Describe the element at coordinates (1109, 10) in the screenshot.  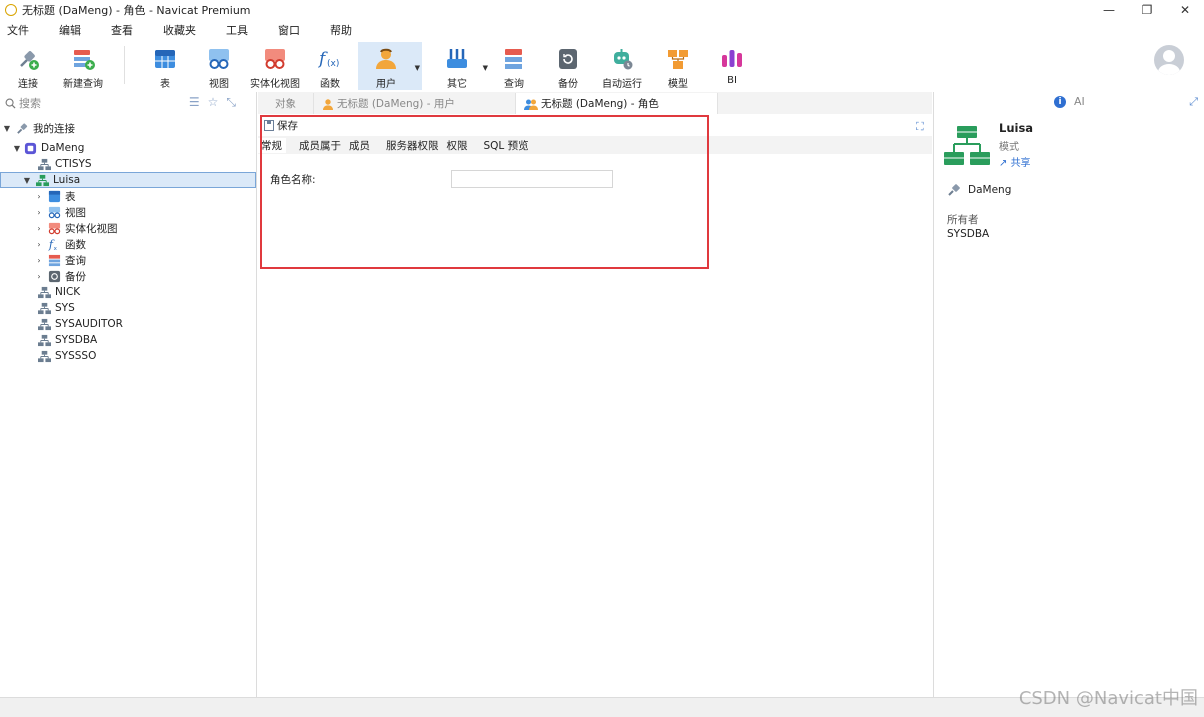
I see `minimize-button: —` at that location.